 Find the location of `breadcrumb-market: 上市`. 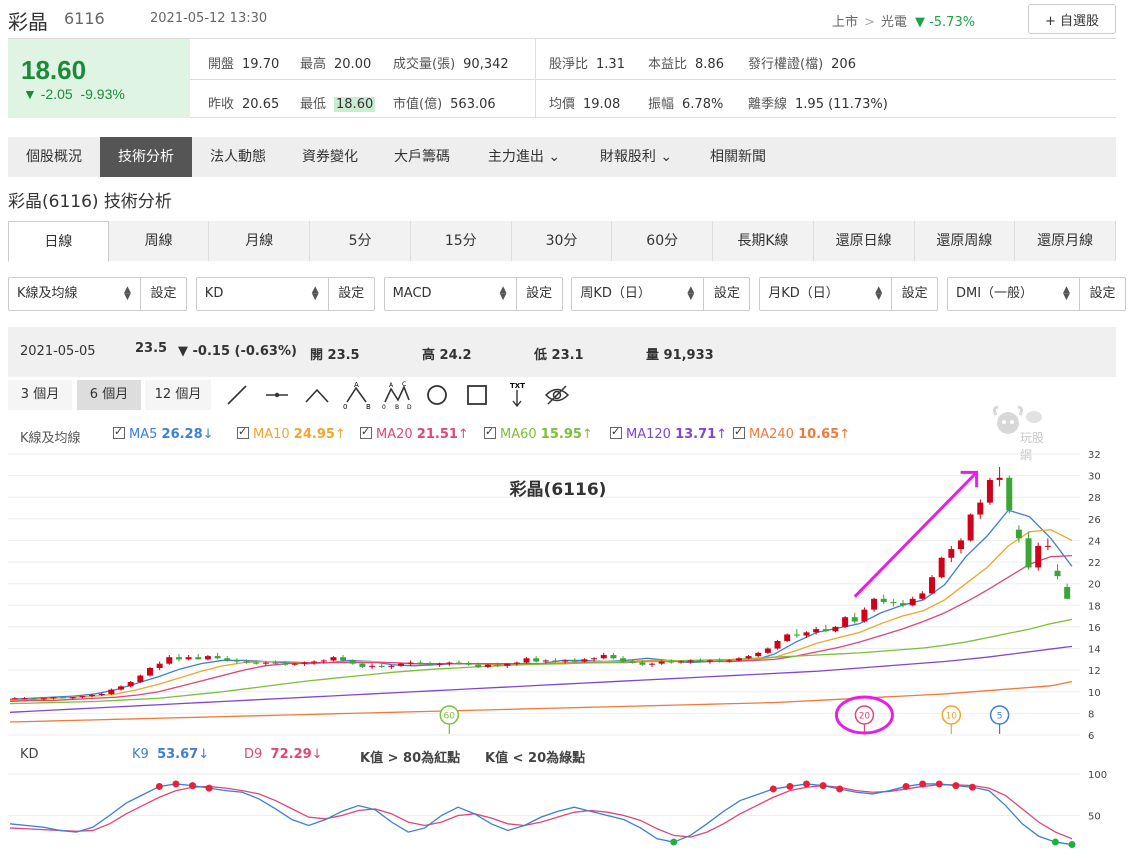

breadcrumb-market: 上市 is located at coordinates (845, 22).